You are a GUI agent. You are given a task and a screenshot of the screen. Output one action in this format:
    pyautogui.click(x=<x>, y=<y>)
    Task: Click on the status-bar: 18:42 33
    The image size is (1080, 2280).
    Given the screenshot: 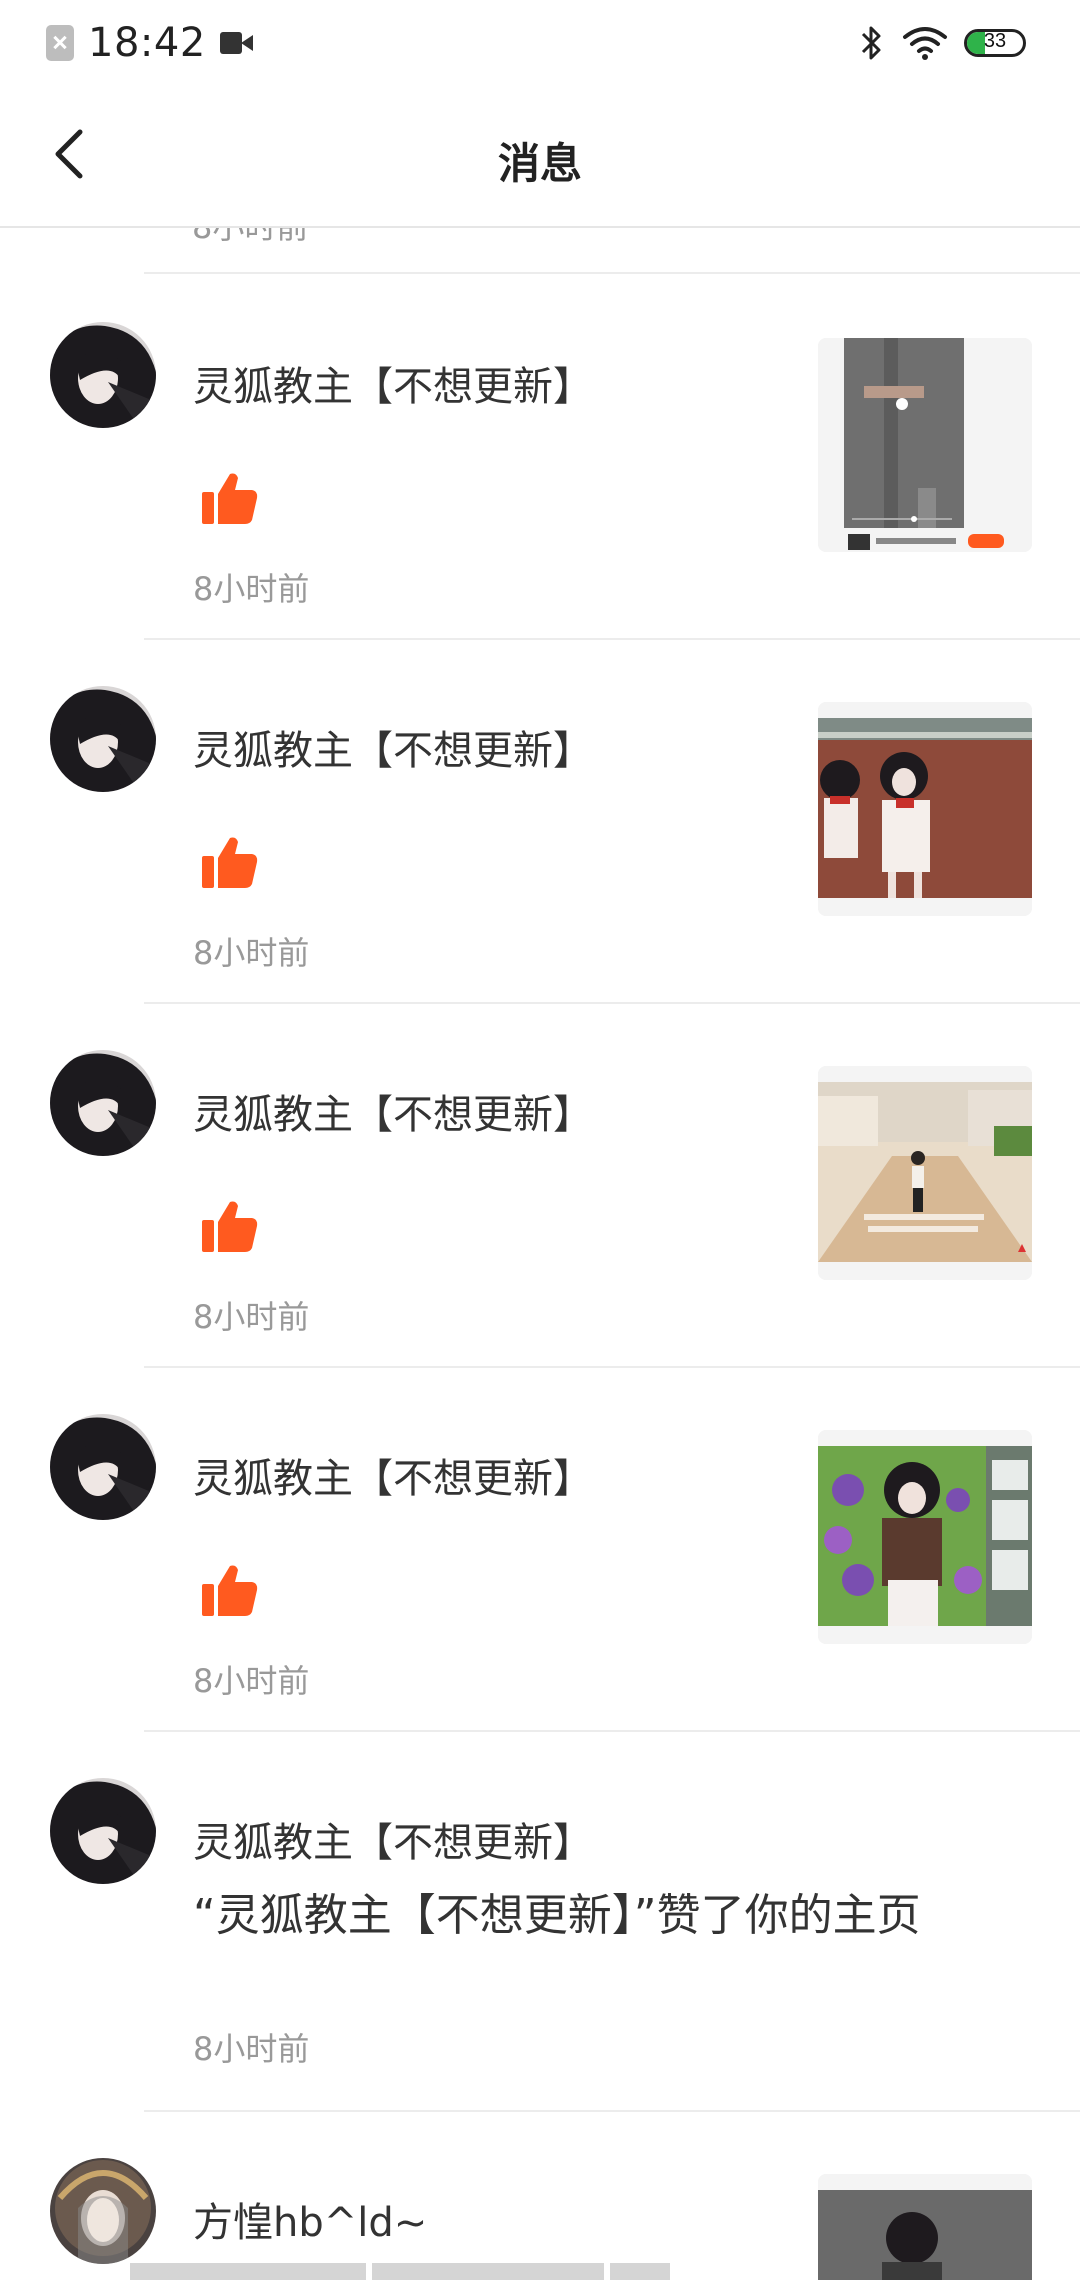 What is the action you would take?
    pyautogui.click(x=540, y=43)
    